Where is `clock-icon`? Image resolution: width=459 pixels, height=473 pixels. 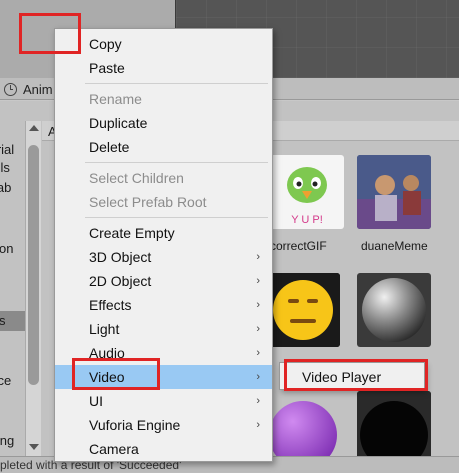
clock-icon is located at coordinates (10, 89).